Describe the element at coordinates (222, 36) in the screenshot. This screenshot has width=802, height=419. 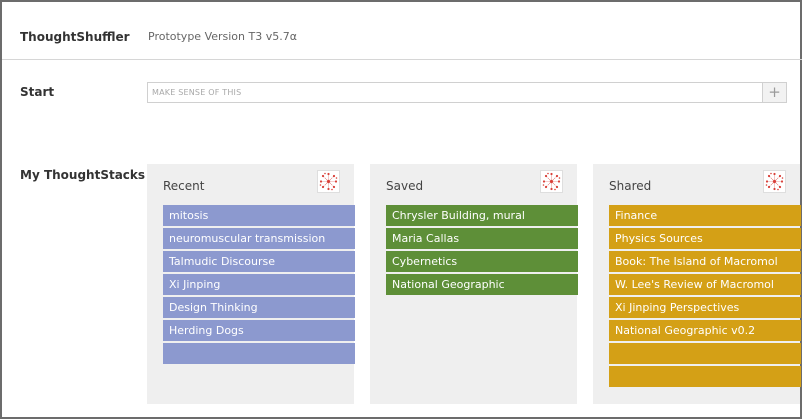
I see `version-label: Prototype Version T3 v5.7α` at that location.